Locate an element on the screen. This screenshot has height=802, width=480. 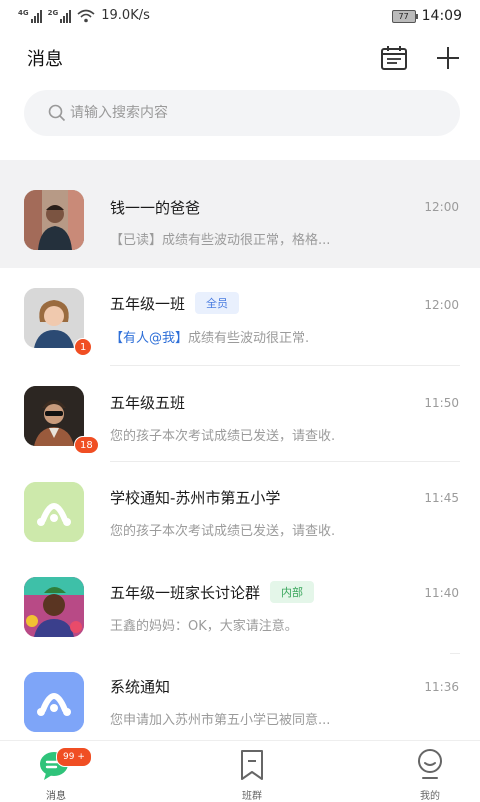
conversation-time: 11:50 is located at coordinates (441, 403).